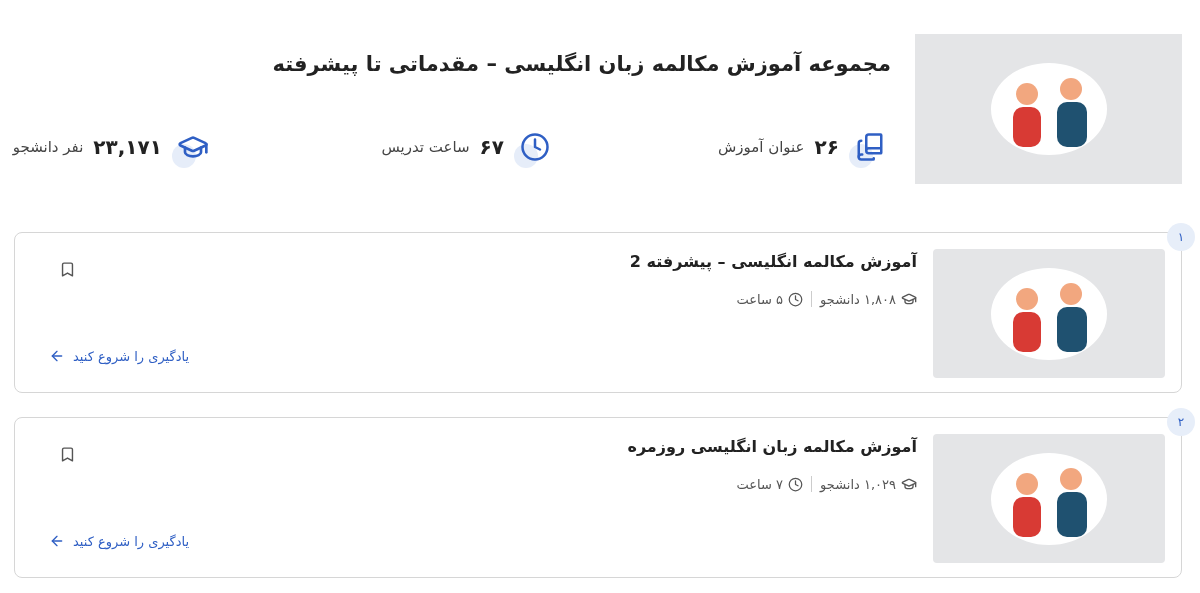 This screenshot has width=1200, height=593. What do you see at coordinates (1181, 237) in the screenshot?
I see `course-number: ۱` at bounding box center [1181, 237].